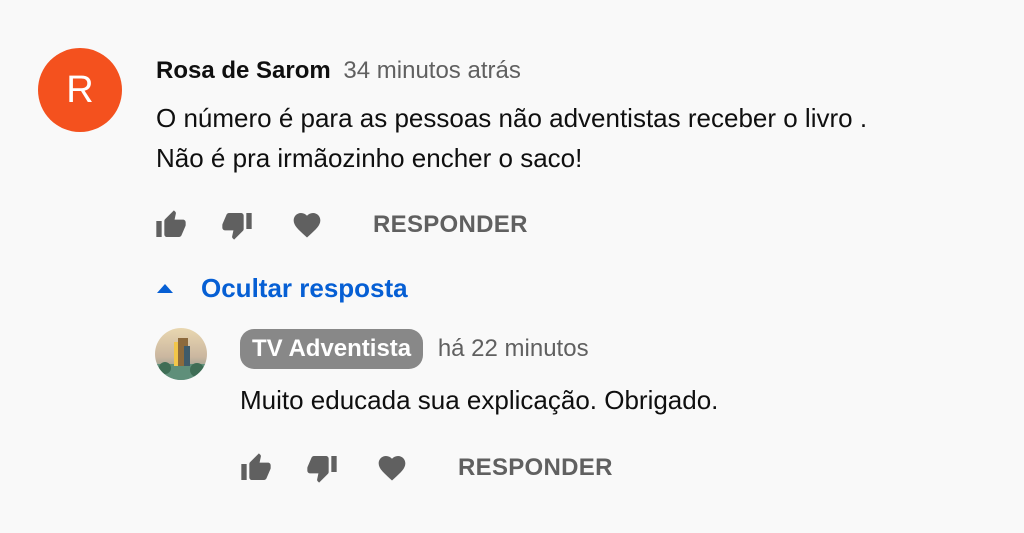  I want to click on hide-replies-button: Ocultar resposta, so click(281, 288).